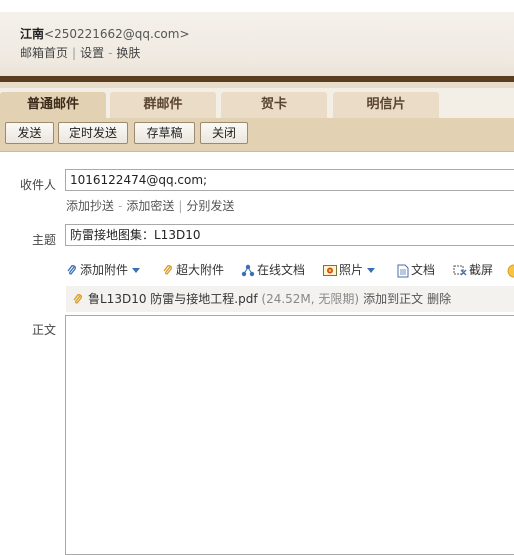 The image size is (514, 555). What do you see at coordinates (403, 270) in the screenshot?
I see `document-icon` at bounding box center [403, 270].